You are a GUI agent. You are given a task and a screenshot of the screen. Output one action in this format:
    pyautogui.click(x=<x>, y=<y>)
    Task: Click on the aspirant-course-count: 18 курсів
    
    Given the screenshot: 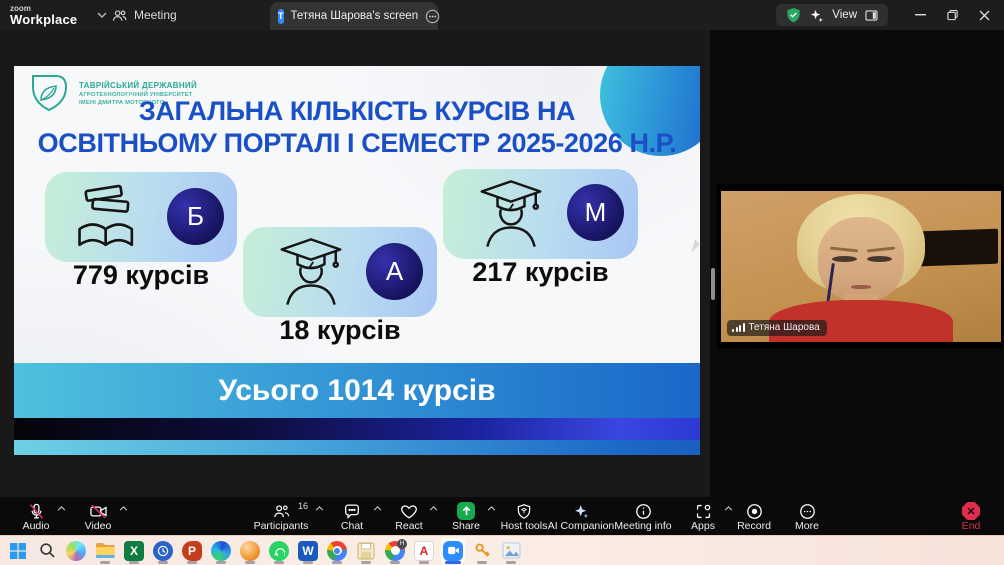 What is the action you would take?
    pyautogui.click(x=340, y=330)
    